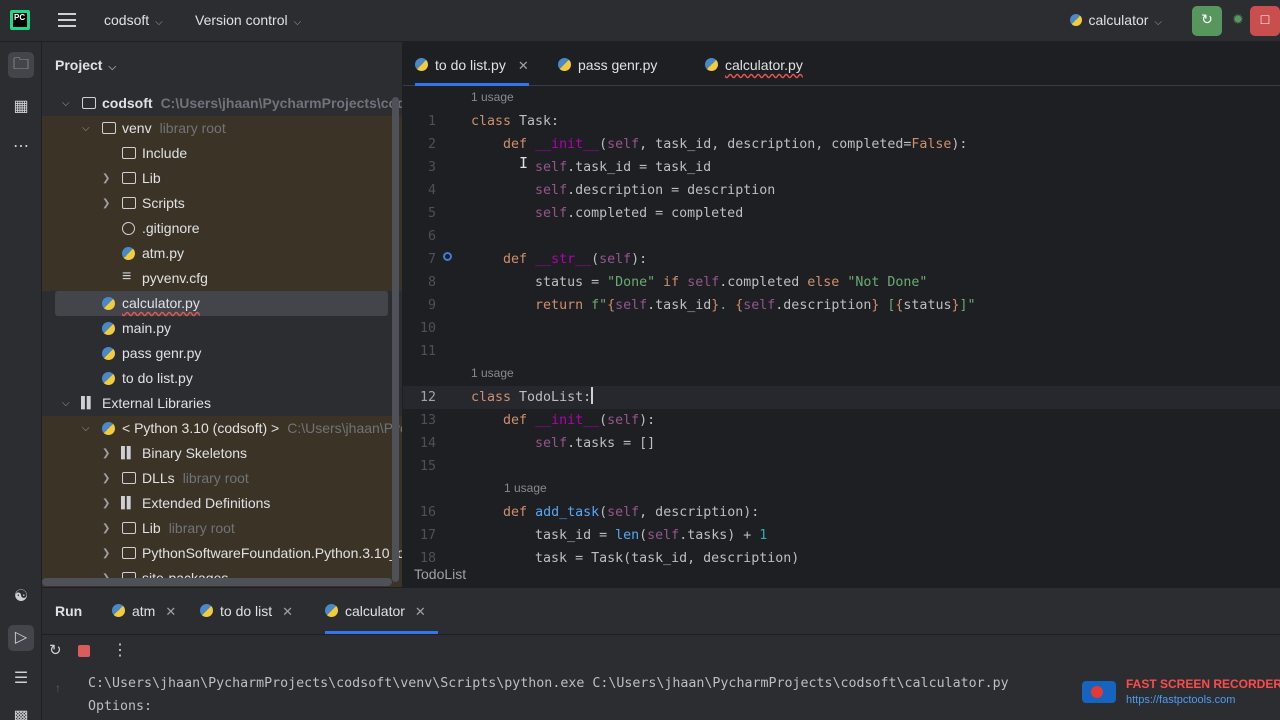 Image resolution: width=1280 pixels, height=720 pixels. Describe the element at coordinates (217, 582) in the screenshot. I see `project-hscrollbar` at that location.